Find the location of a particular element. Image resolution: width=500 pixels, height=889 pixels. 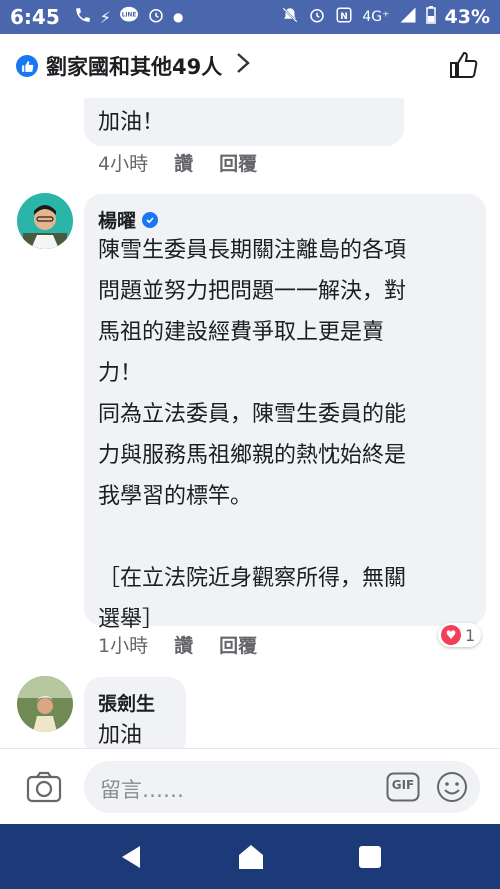

alarm-icon-right is located at coordinates (317, 17).